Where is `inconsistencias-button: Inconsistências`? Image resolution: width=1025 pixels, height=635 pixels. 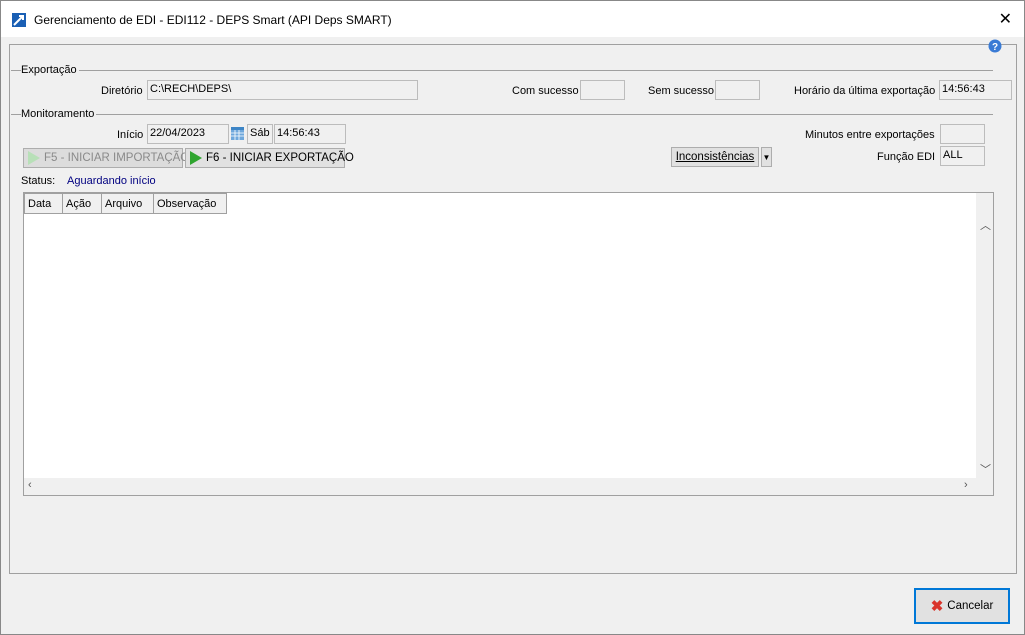
inconsistencias-button: Inconsistências is located at coordinates (715, 157).